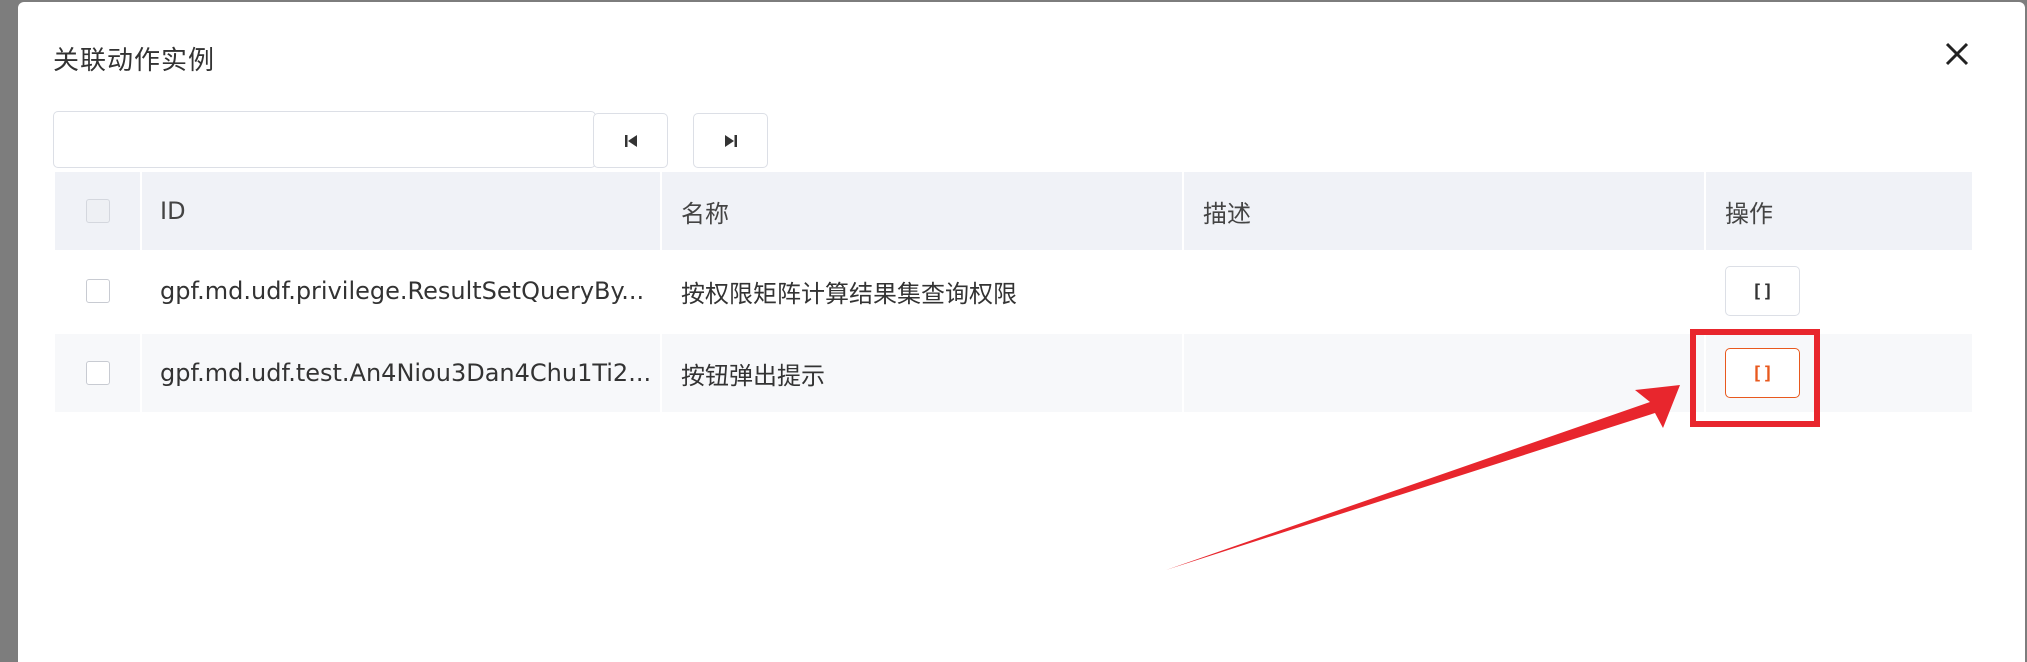  I want to click on annotation-arrow-icon, so click(1423, 477).